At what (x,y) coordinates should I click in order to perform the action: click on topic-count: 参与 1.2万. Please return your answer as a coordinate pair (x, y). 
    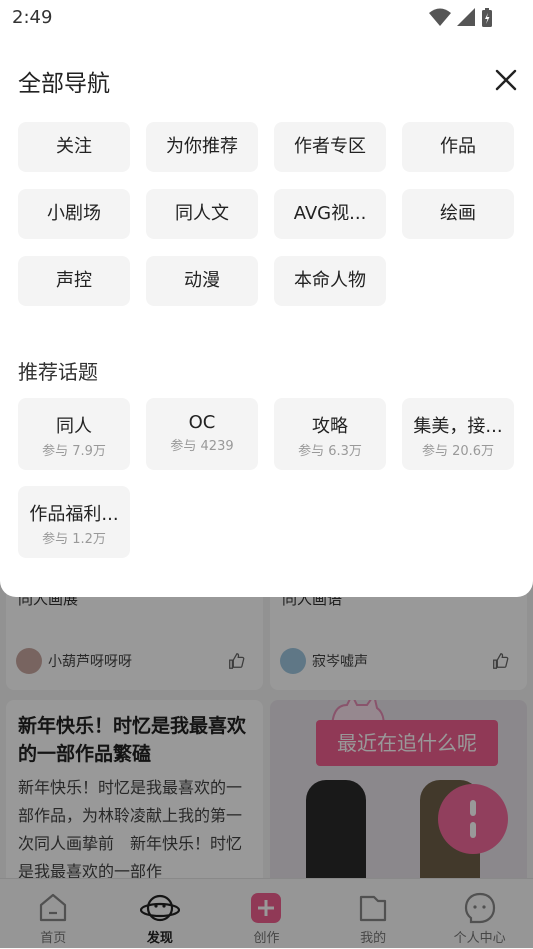
    Looking at the image, I should click on (74, 539).